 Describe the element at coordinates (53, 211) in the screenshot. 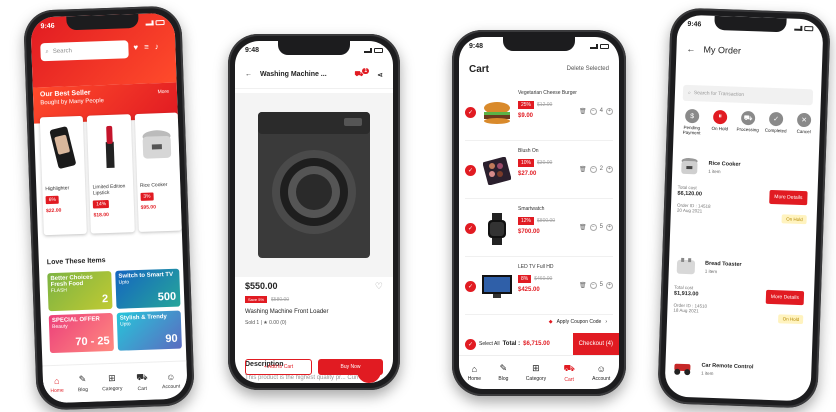

I see `product-price: $22.00` at that location.